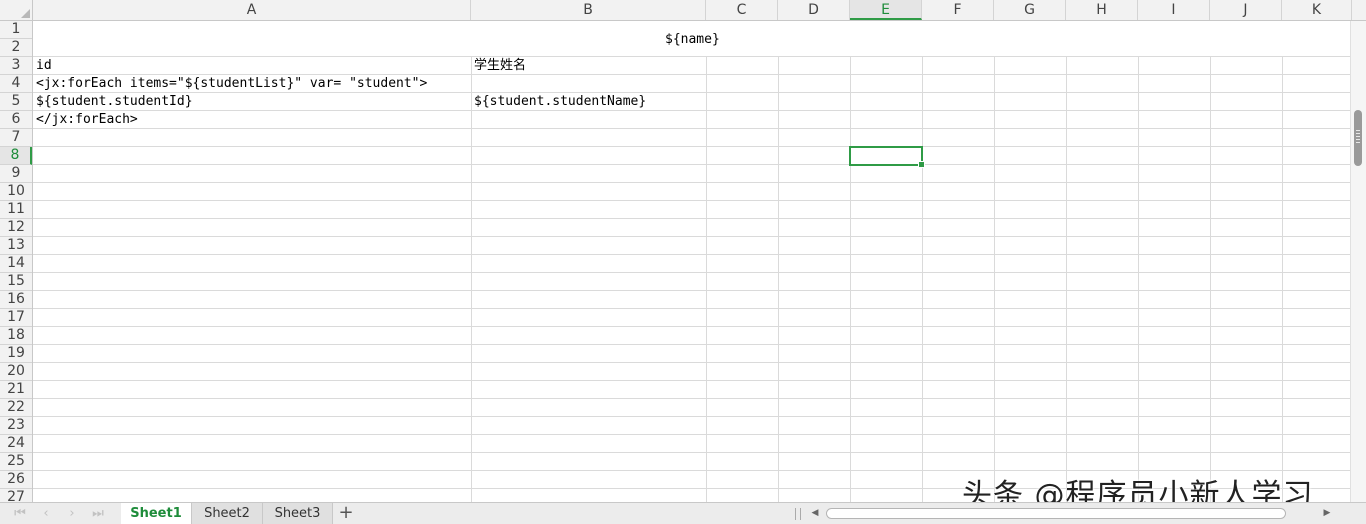  I want to click on row-header: 22, so click(16, 408).